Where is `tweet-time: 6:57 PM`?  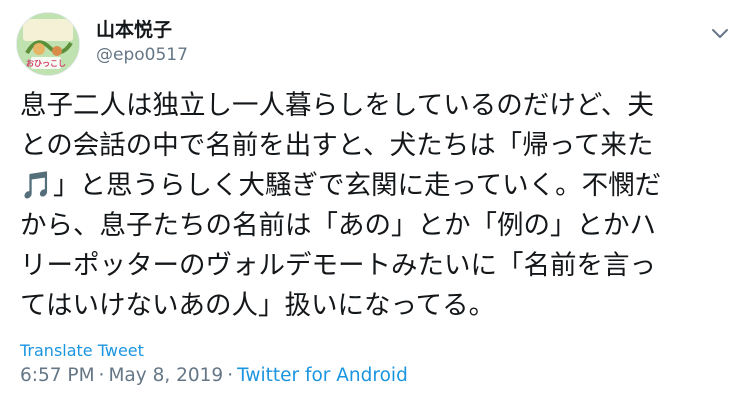
tweet-time: 6:57 PM is located at coordinates (57, 375).